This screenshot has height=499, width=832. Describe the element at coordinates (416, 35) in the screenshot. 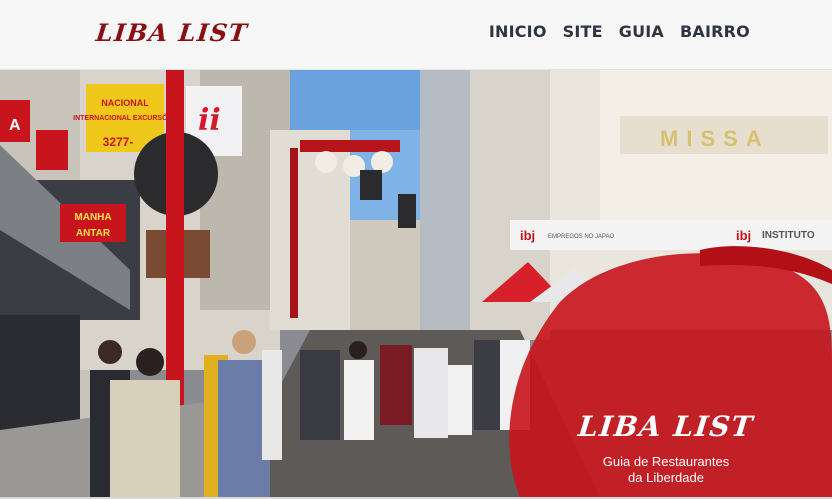

I see `site-header: LIBA LIST INICIO SITE GUIA BAIRRO` at that location.